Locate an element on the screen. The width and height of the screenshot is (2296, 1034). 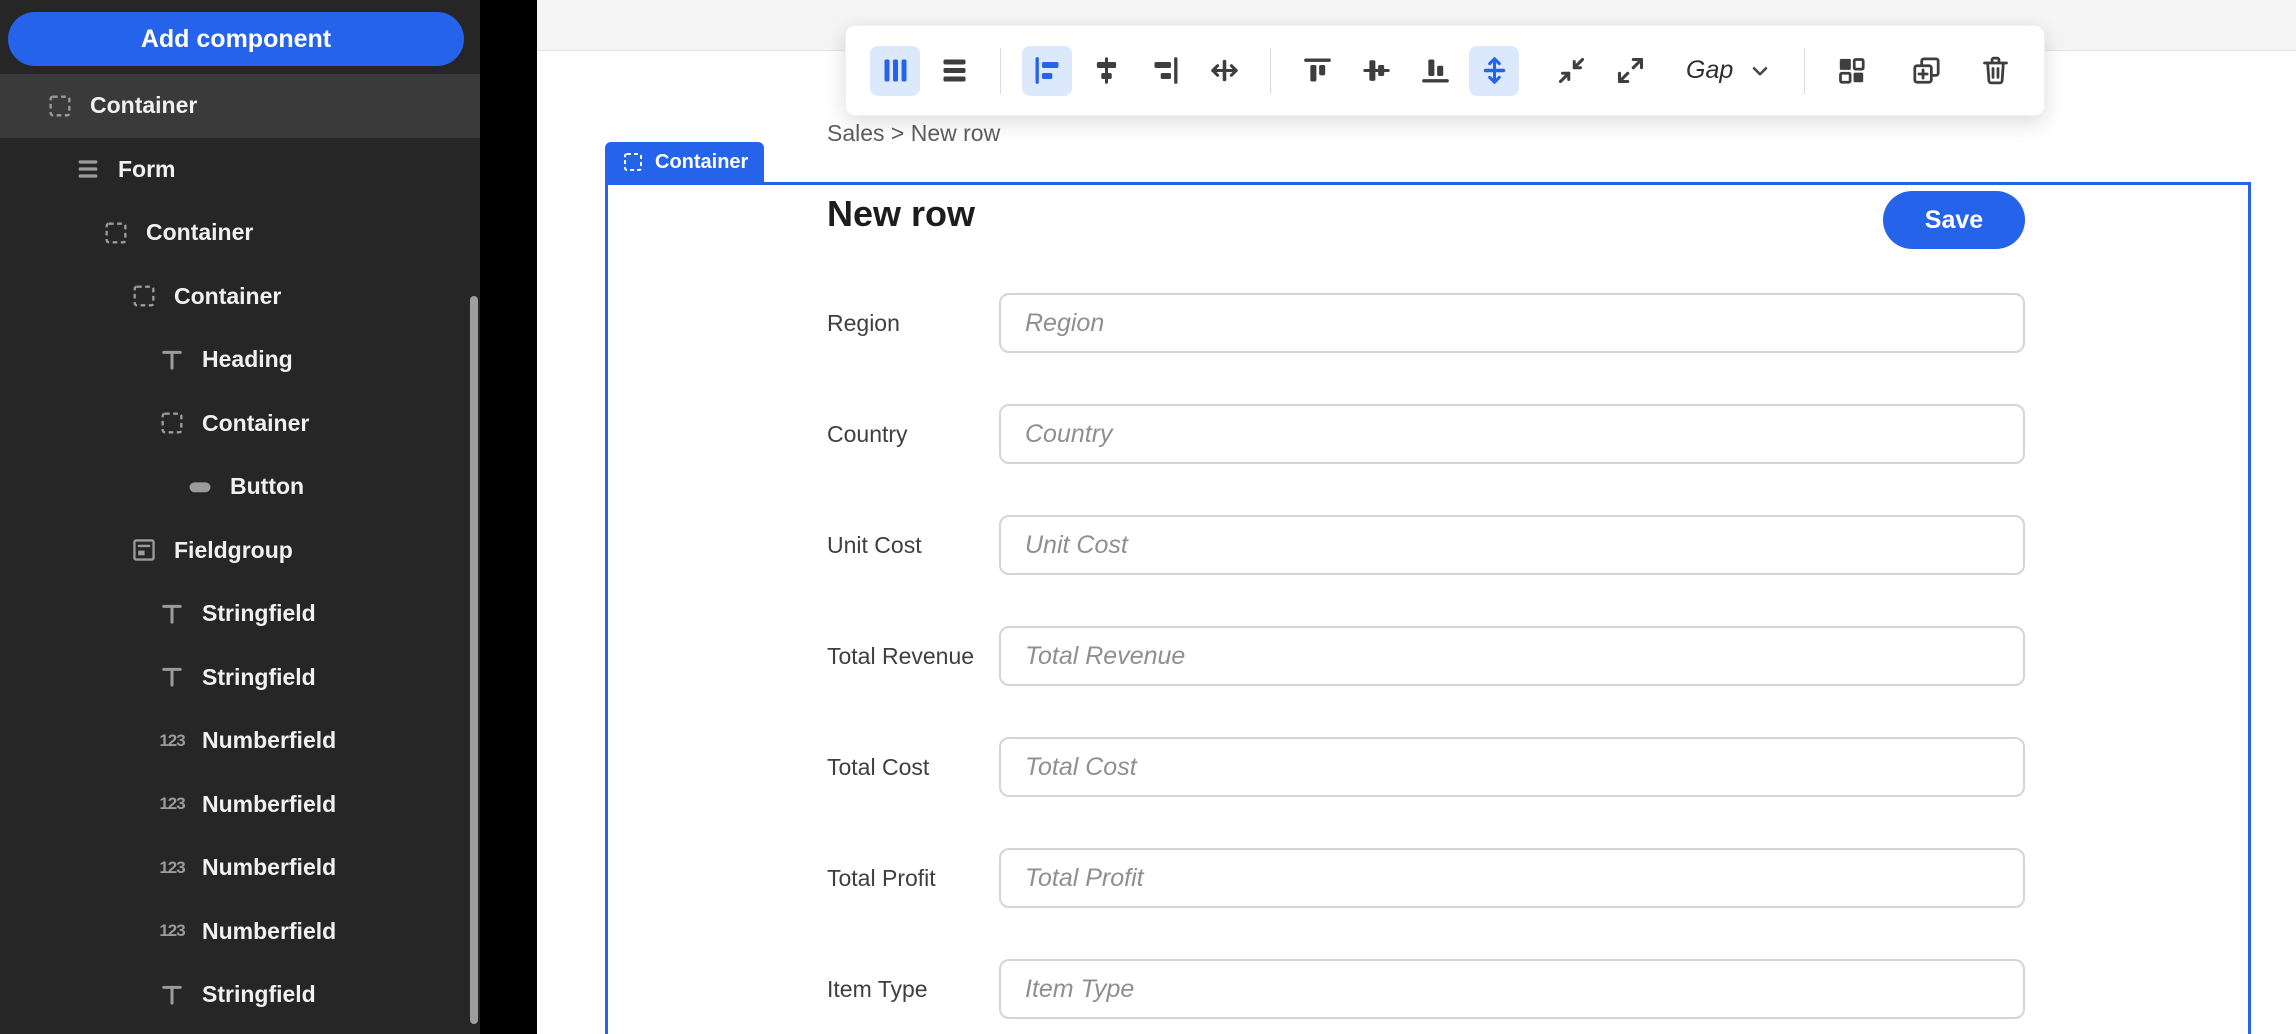
align-center-h-icon is located at coordinates (1106, 70).